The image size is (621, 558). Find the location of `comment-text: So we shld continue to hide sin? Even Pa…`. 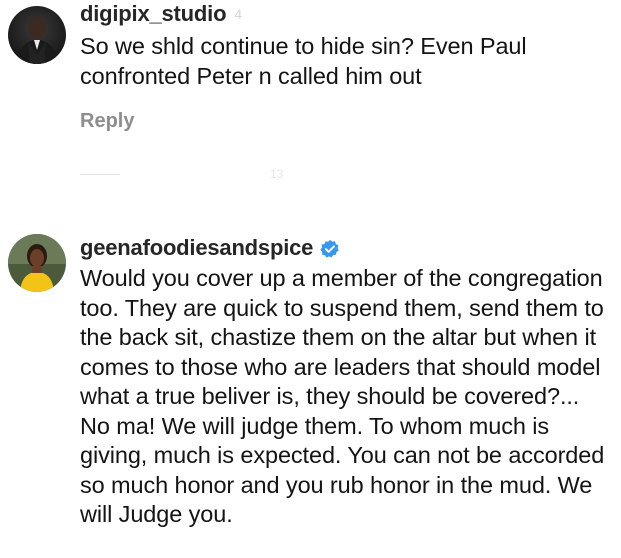

comment-text: So we shld continue to hide sin? Even Pa… is located at coordinates (306, 61).